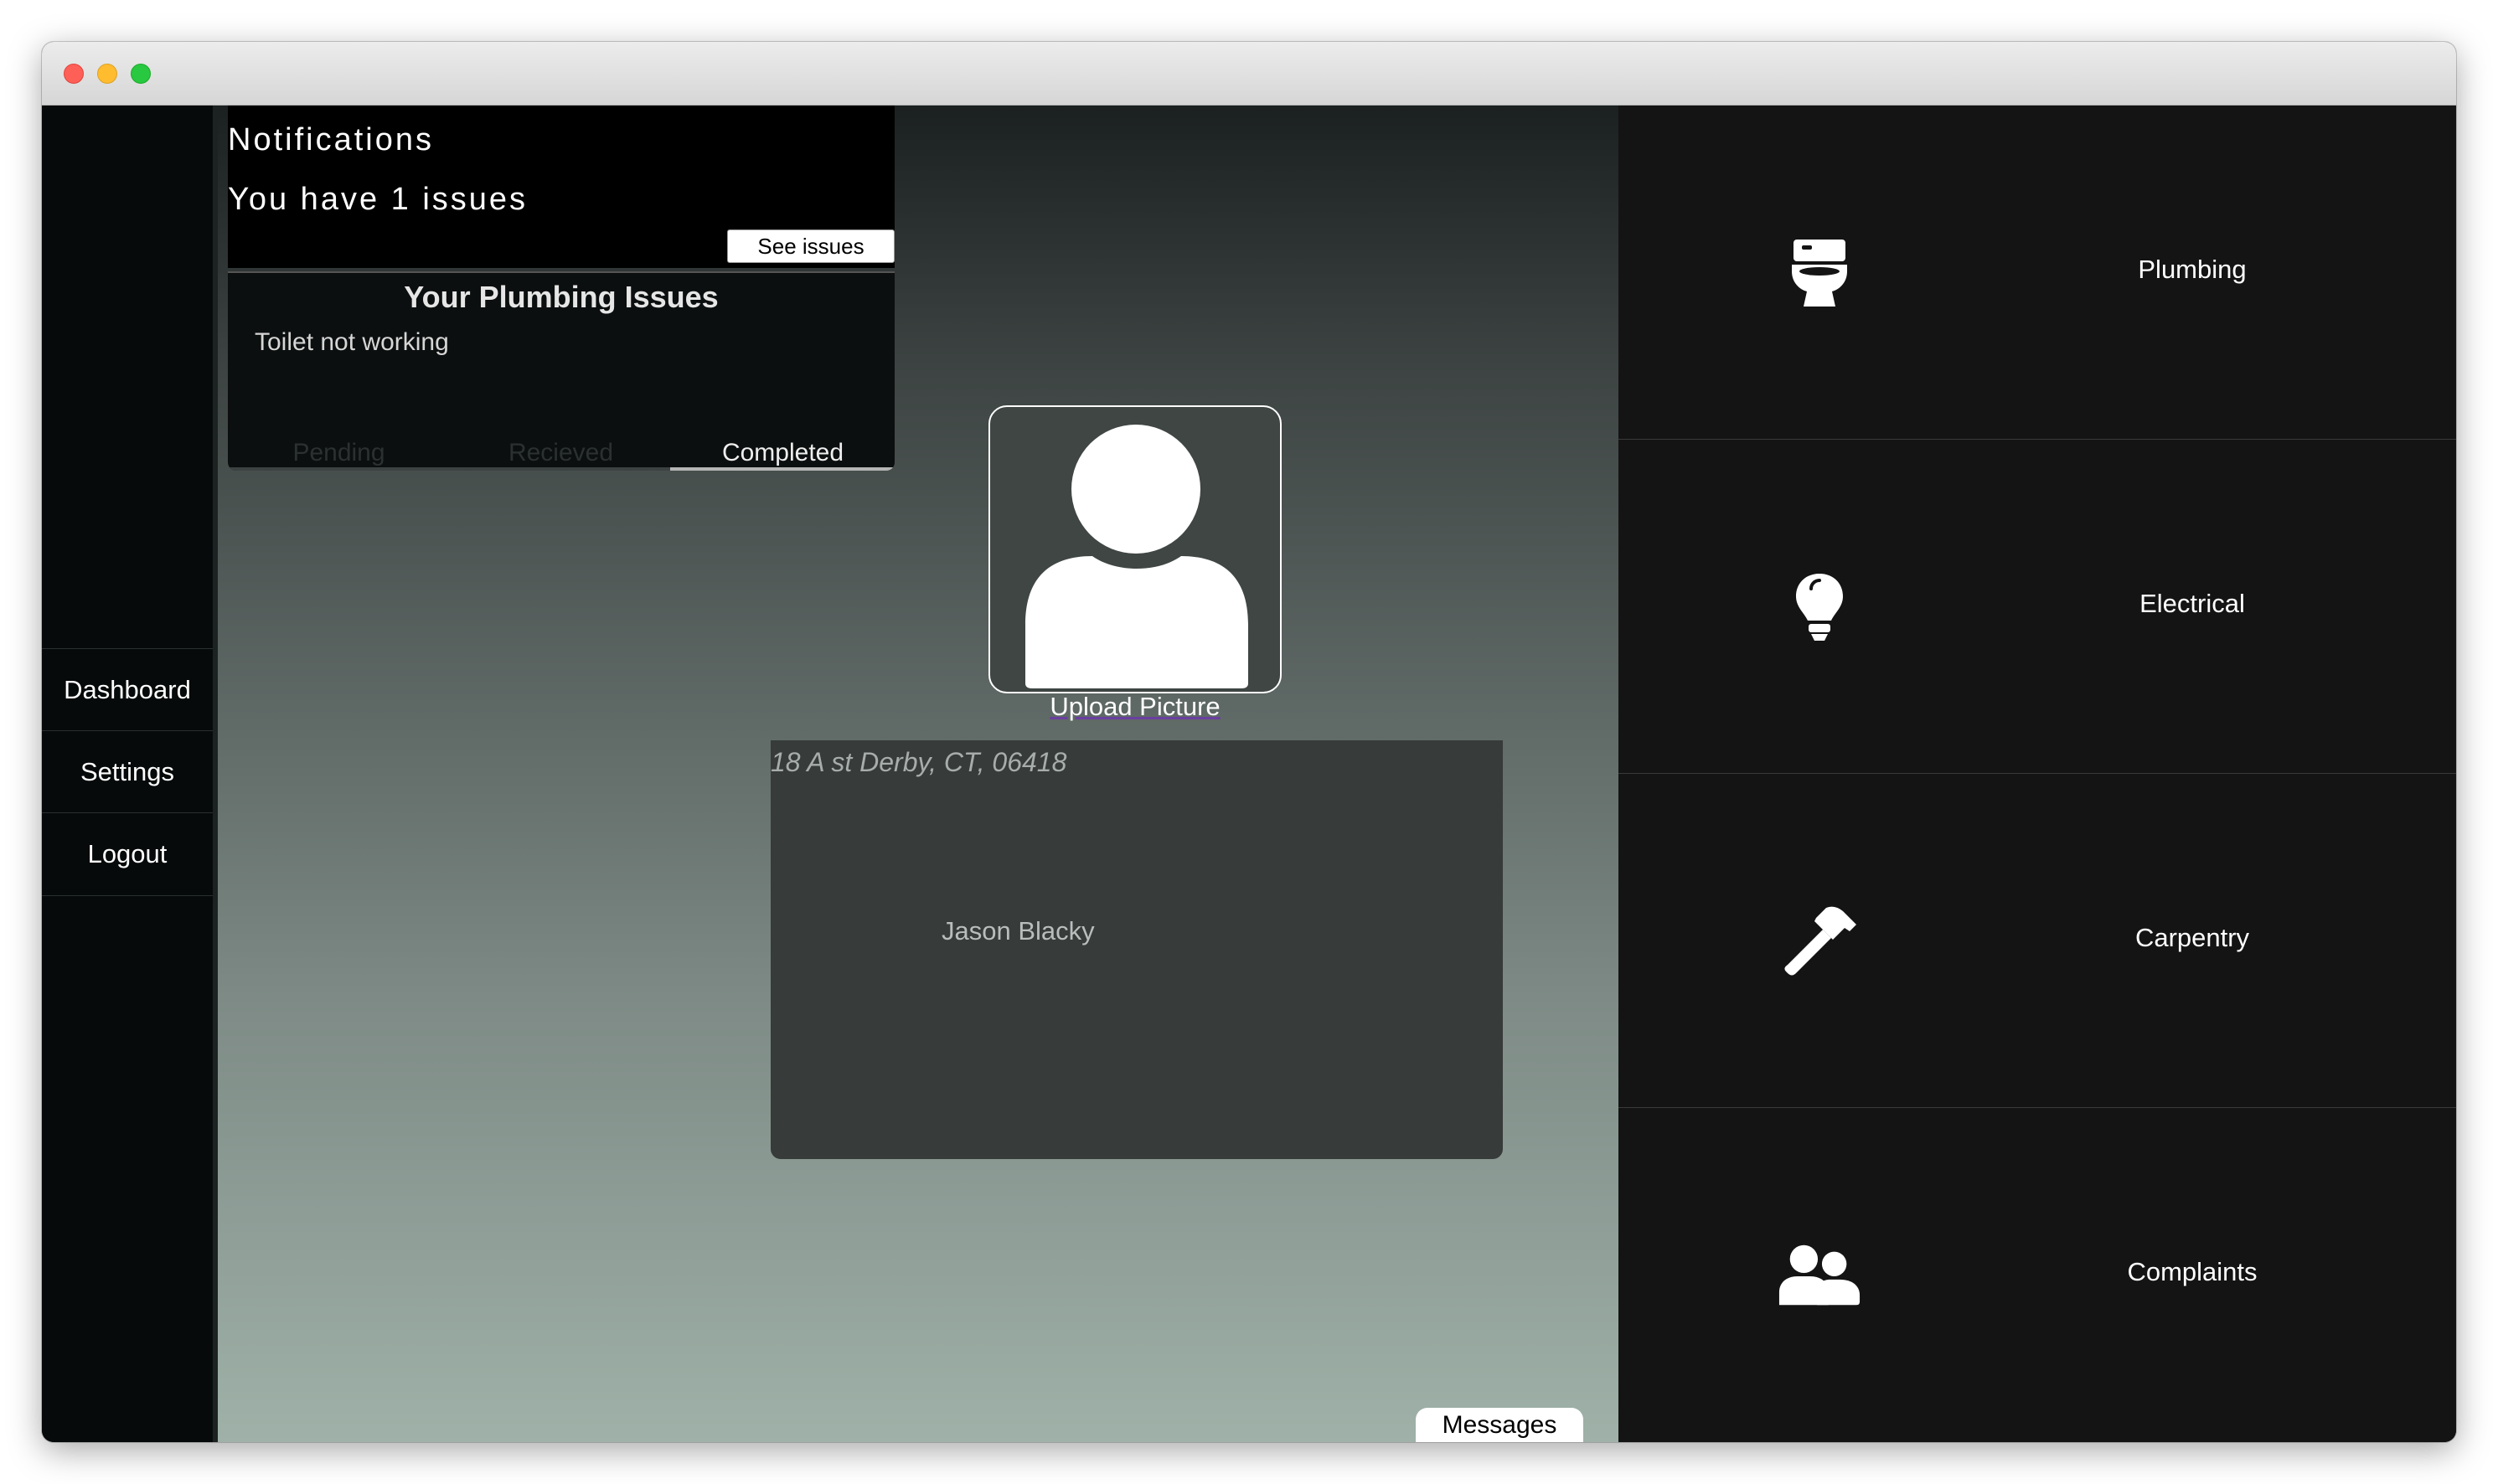 This screenshot has height=1484, width=2498. I want to click on close-window-button, so click(74, 74).